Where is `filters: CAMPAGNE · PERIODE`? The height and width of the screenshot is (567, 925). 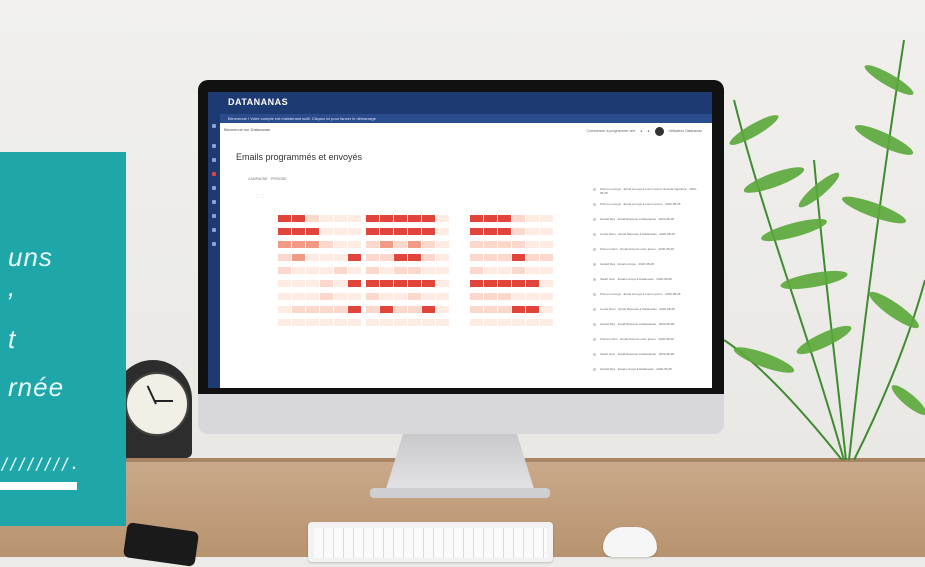 filters: CAMPAGNE · PERIODE is located at coordinates (267, 179).